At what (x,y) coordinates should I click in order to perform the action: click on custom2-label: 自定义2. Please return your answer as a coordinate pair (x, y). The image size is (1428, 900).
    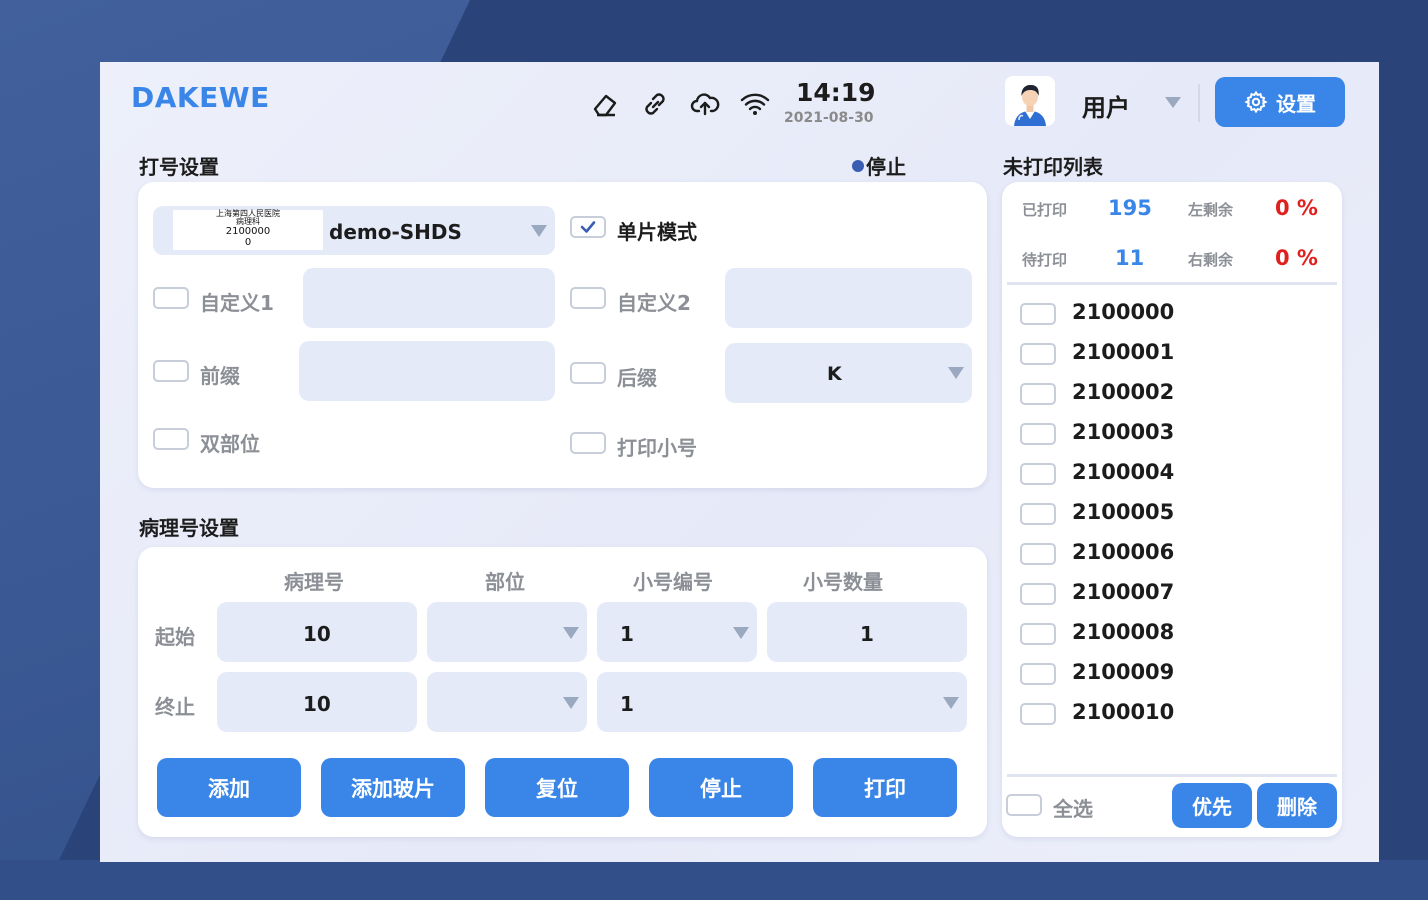
    Looking at the image, I should click on (654, 303).